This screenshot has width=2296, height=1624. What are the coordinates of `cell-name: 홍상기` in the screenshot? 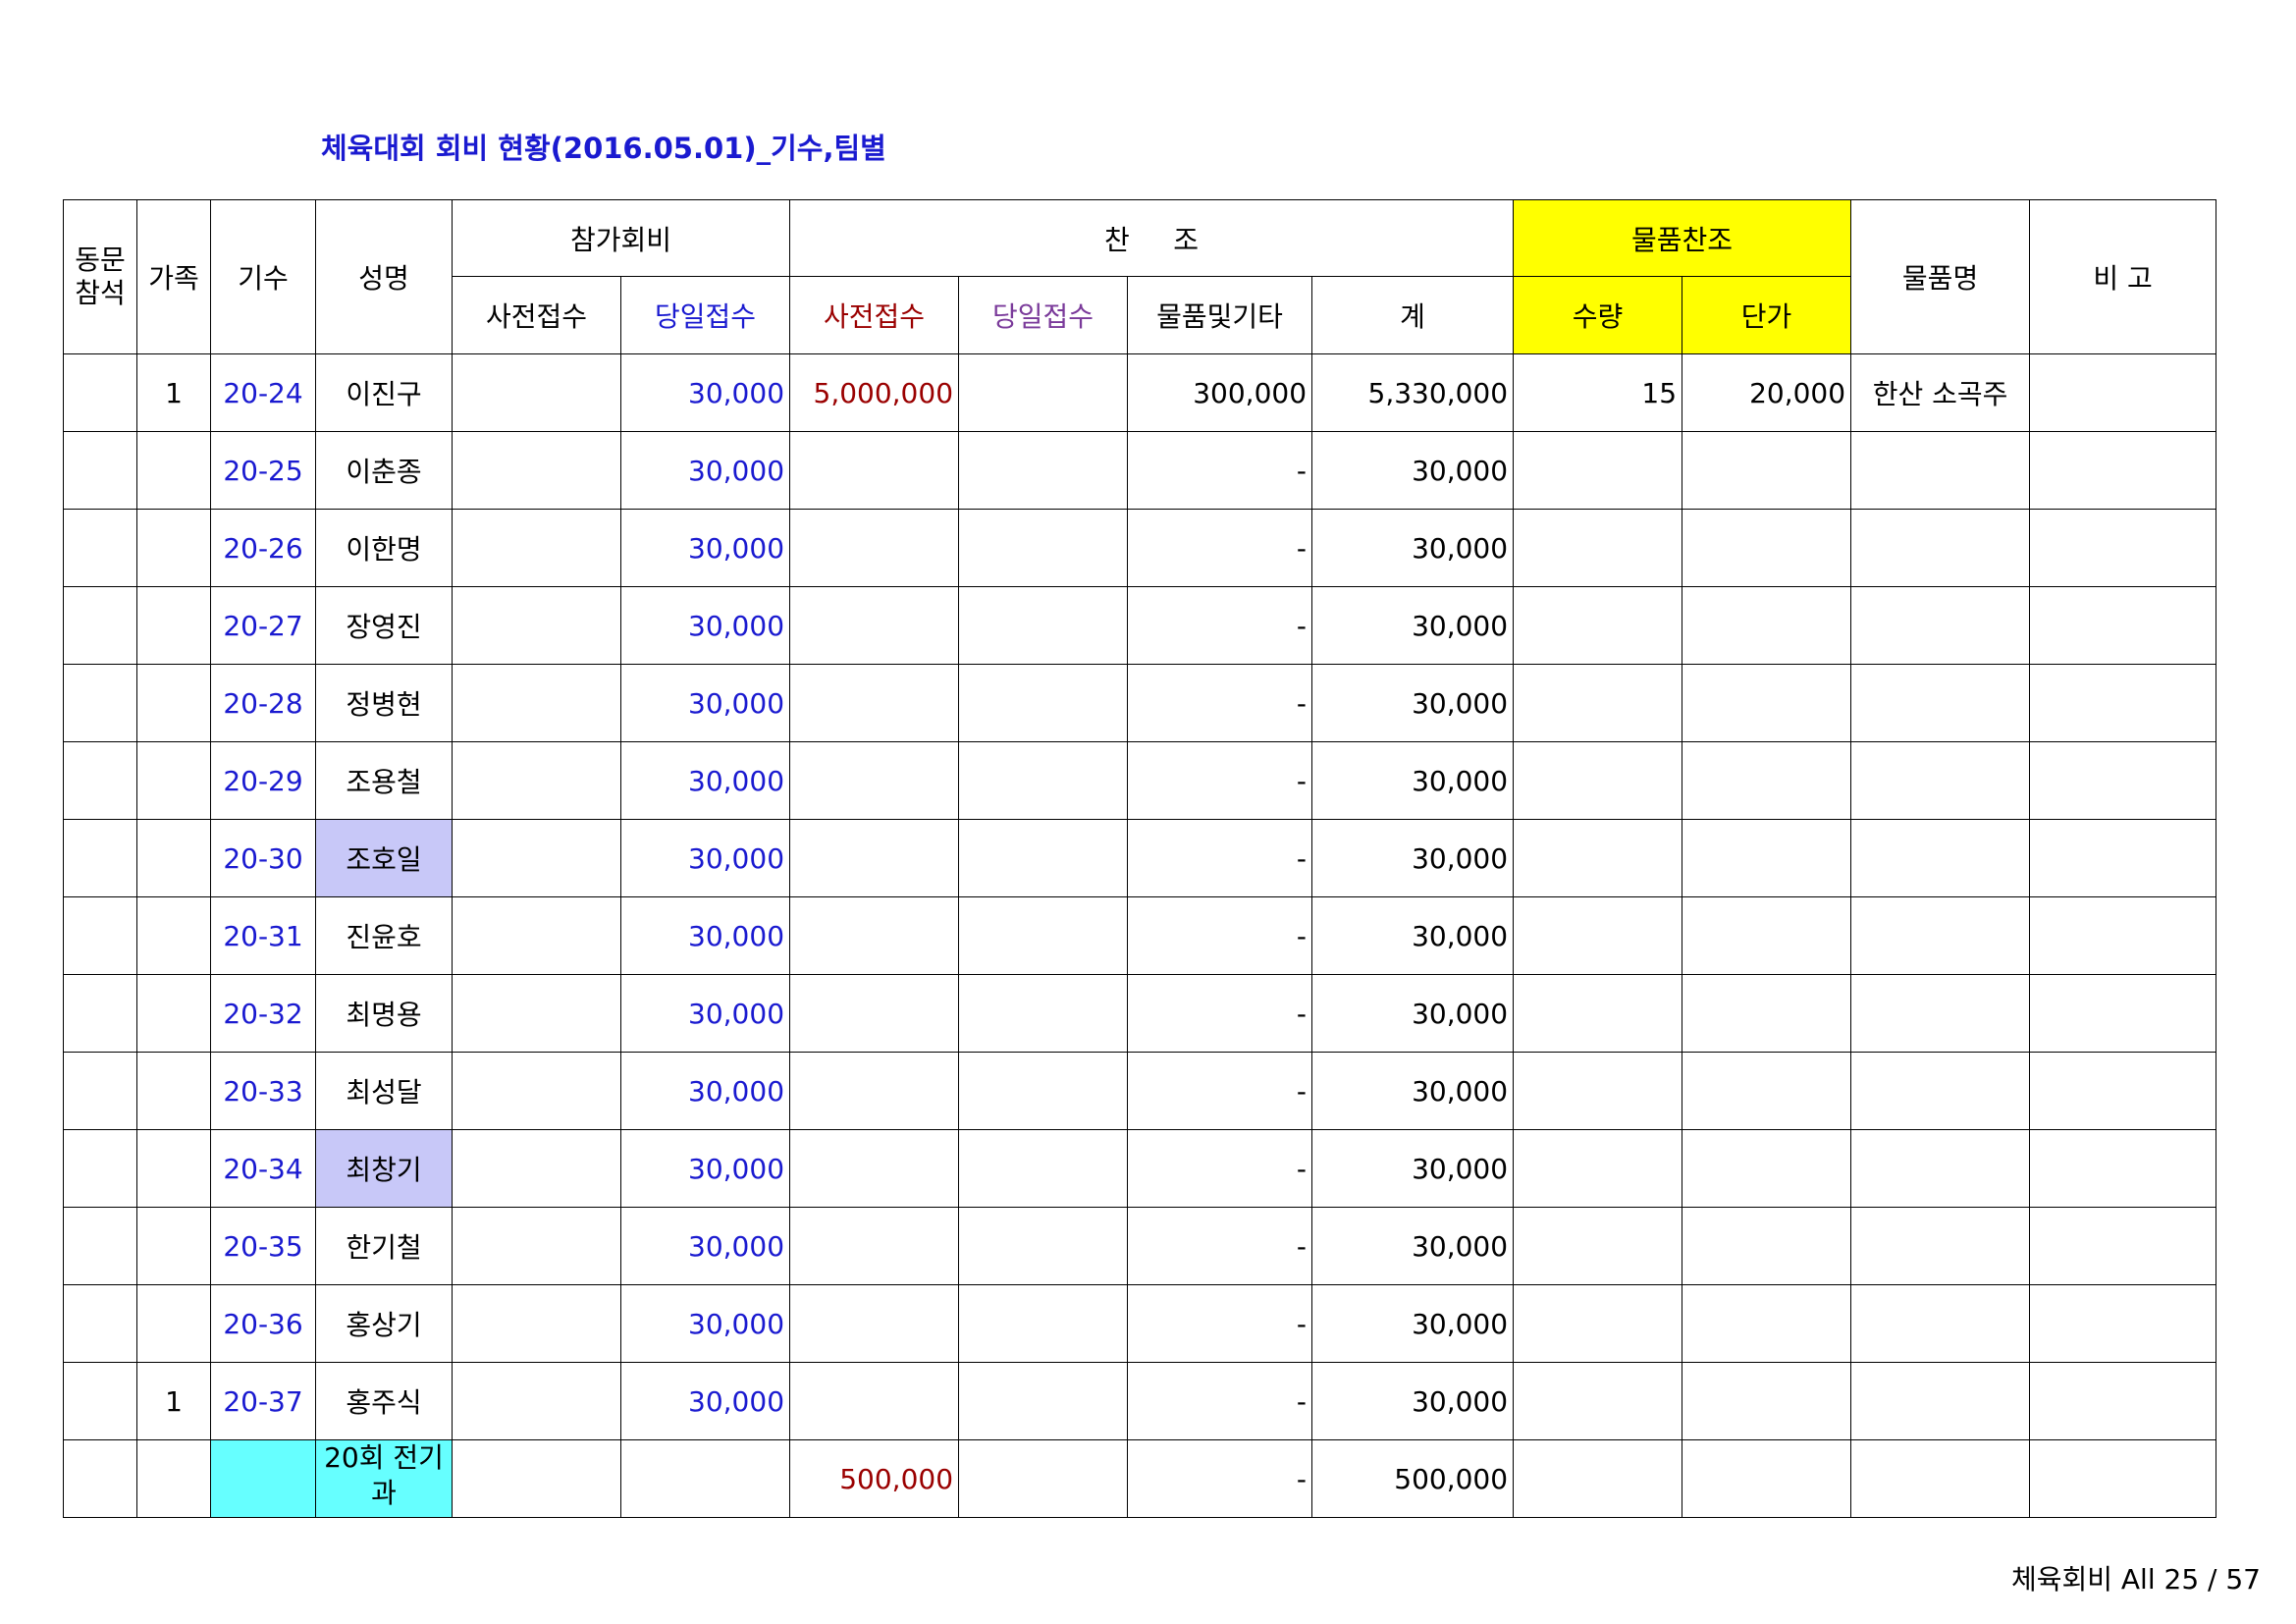 It's located at (384, 1323).